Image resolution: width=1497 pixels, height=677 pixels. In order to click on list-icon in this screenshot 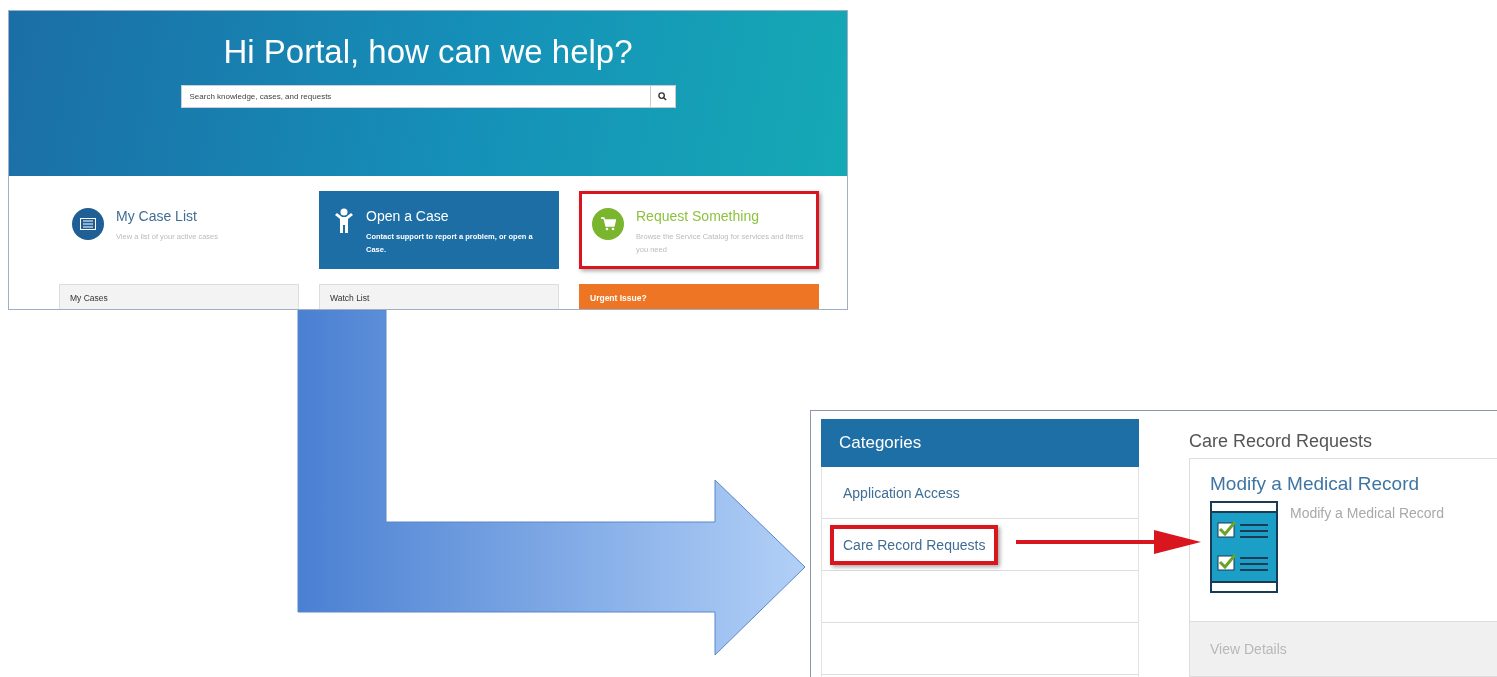, I will do `click(88, 224)`.